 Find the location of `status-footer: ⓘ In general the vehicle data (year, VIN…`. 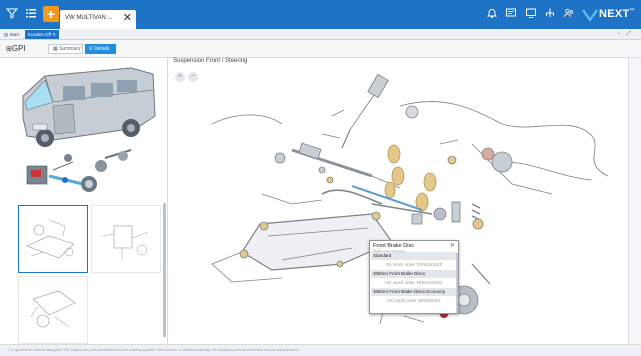

status-footer: ⓘ In general the vehicle data (year, VIN… is located at coordinates (320, 350).